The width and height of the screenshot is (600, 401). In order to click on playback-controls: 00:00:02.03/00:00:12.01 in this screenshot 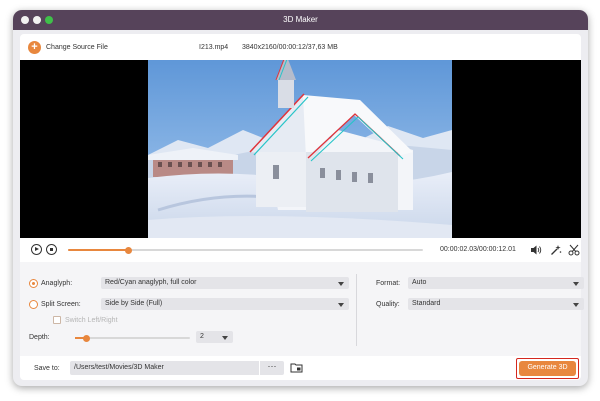, I will do `click(300, 250)`.